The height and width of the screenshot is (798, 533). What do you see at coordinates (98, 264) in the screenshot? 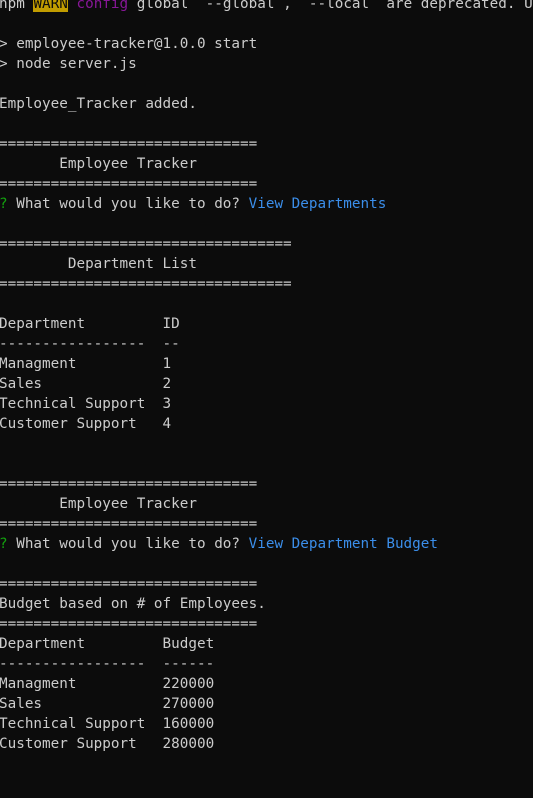
I see `section-title: Department List` at bounding box center [98, 264].